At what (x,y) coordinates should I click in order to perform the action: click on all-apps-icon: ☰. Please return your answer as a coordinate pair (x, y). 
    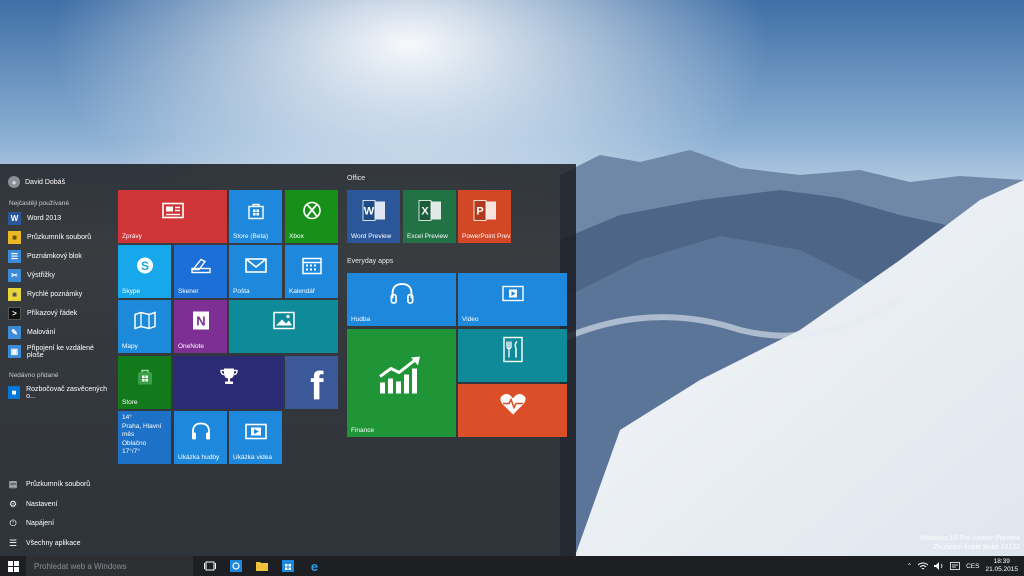
    Looking at the image, I should click on (13, 542).